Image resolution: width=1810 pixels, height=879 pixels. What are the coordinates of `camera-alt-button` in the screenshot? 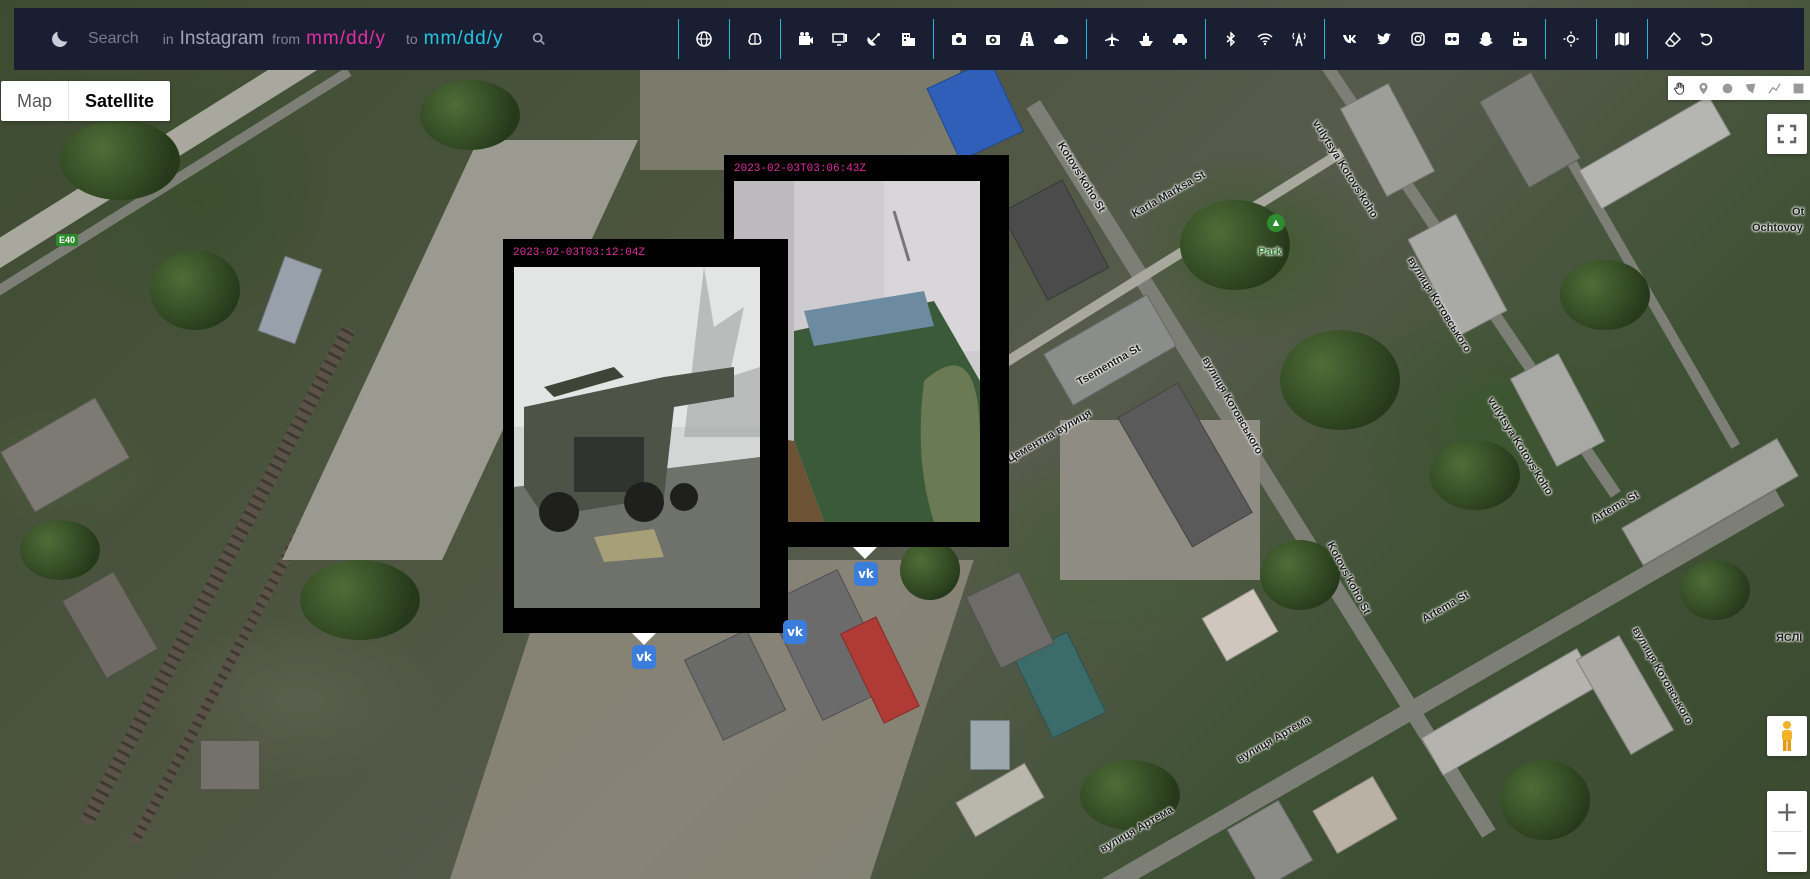 It's located at (993, 39).